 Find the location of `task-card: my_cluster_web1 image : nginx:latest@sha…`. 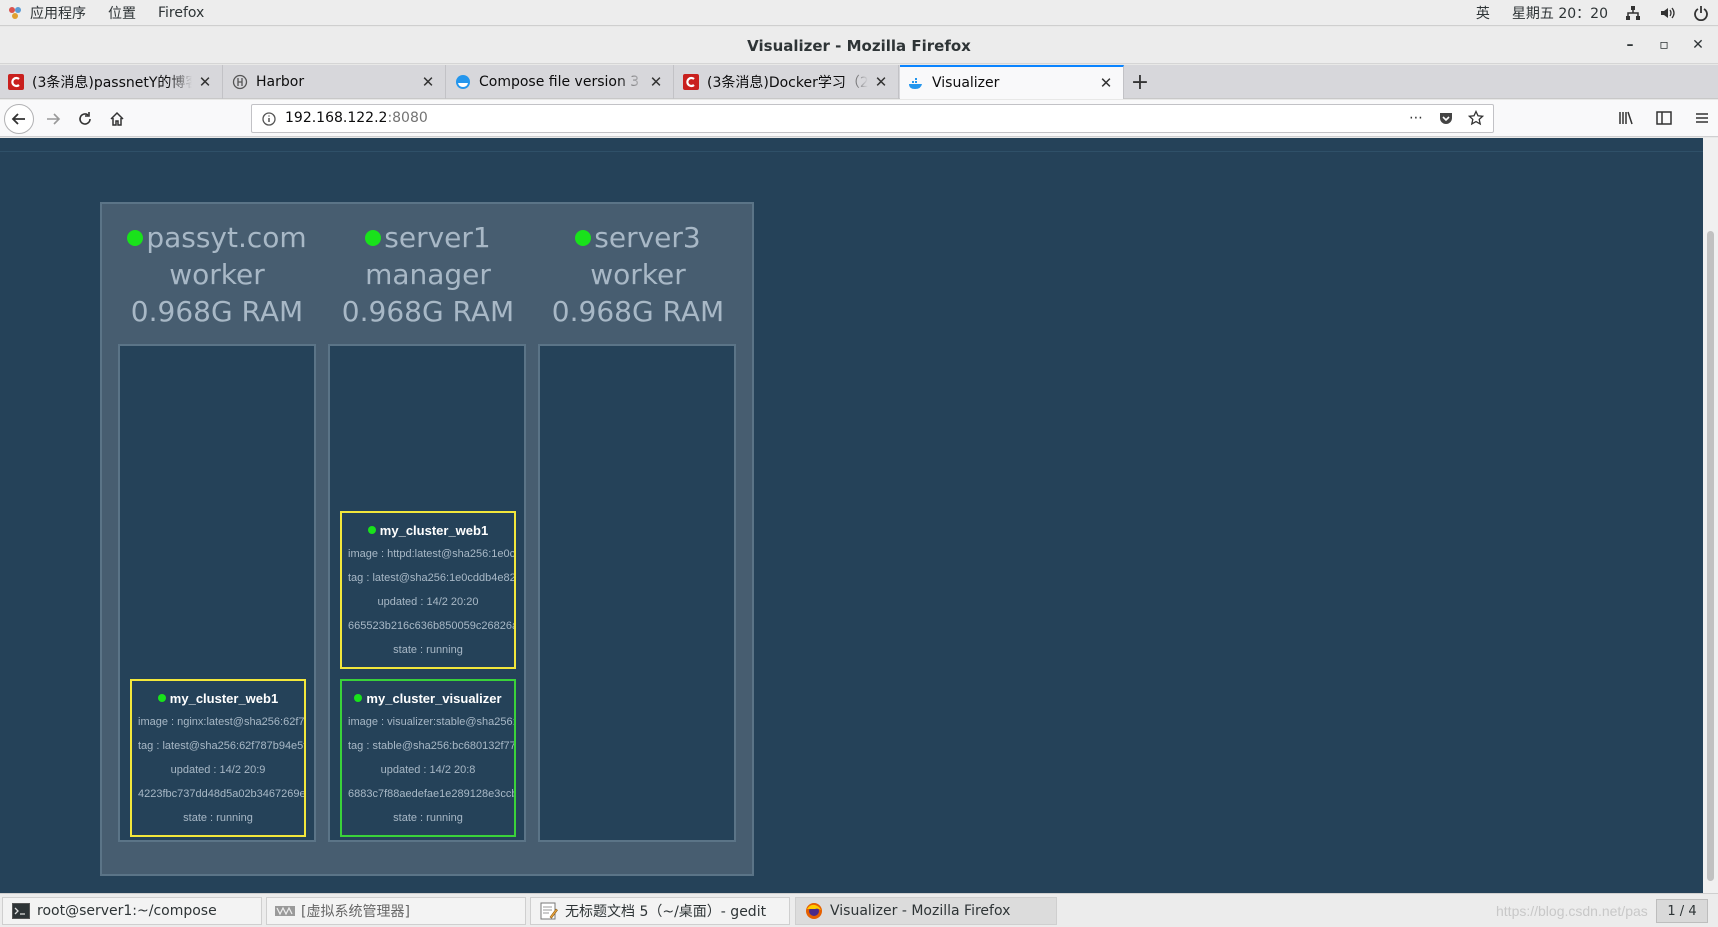

task-card: my_cluster_web1 image : nginx:latest@sha… is located at coordinates (218, 758).